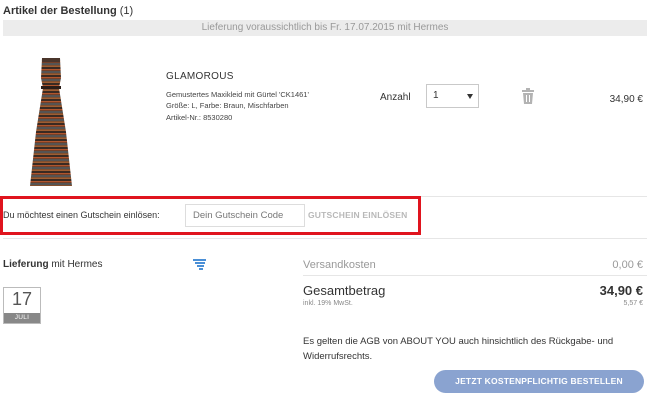 The height and width of the screenshot is (396, 650). What do you see at coordinates (428, 341) in the screenshot?
I see `shop-link: ABOUT YOU` at bounding box center [428, 341].